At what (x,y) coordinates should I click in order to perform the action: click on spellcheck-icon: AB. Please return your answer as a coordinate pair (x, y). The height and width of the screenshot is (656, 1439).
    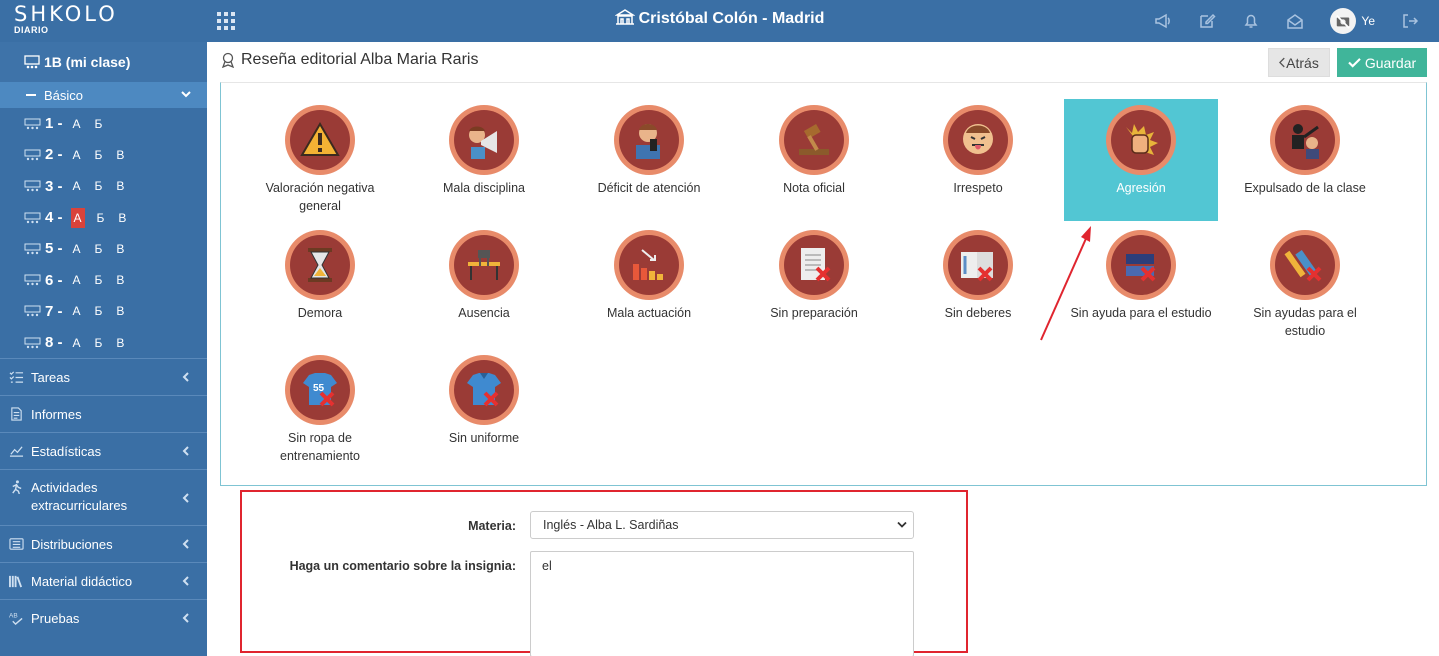
    Looking at the image, I should click on (16, 619).